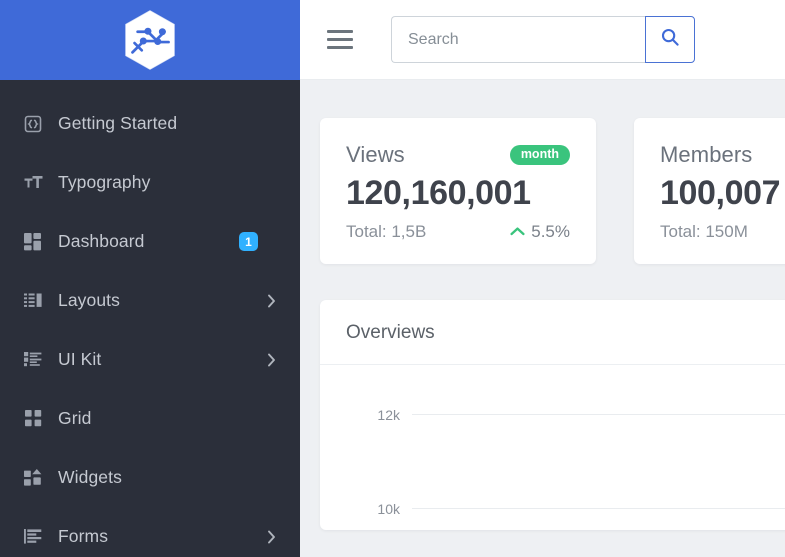 The width and height of the screenshot is (785, 557). I want to click on search-input, so click(518, 39).